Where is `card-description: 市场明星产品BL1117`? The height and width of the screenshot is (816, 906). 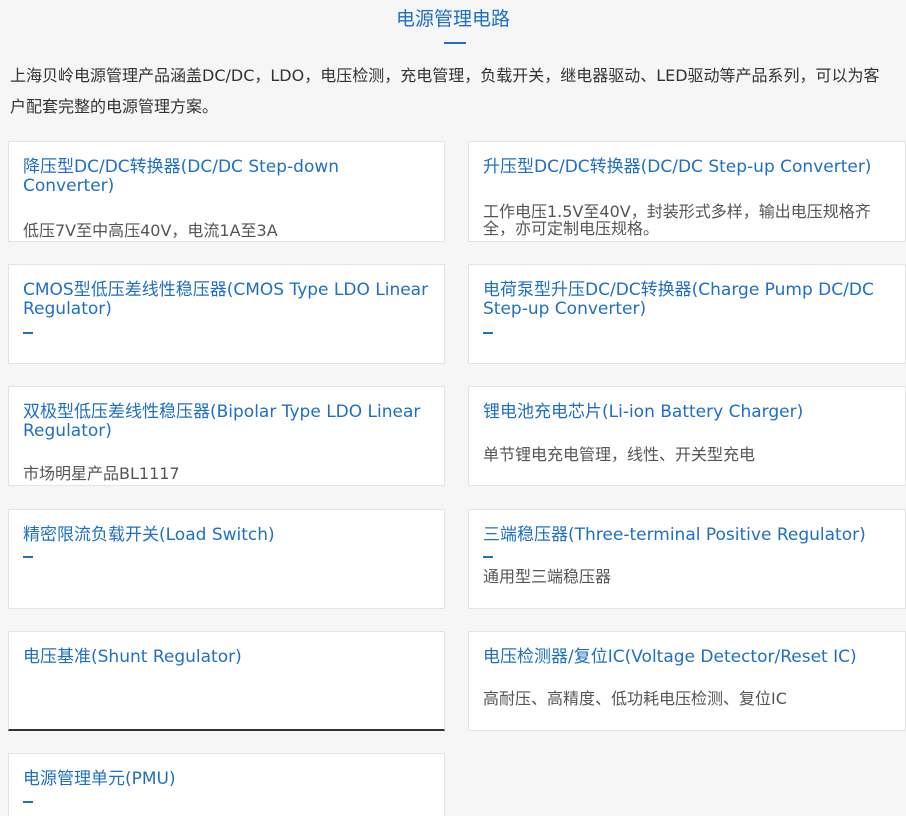 card-description: 市场明星产品BL1117 is located at coordinates (101, 473).